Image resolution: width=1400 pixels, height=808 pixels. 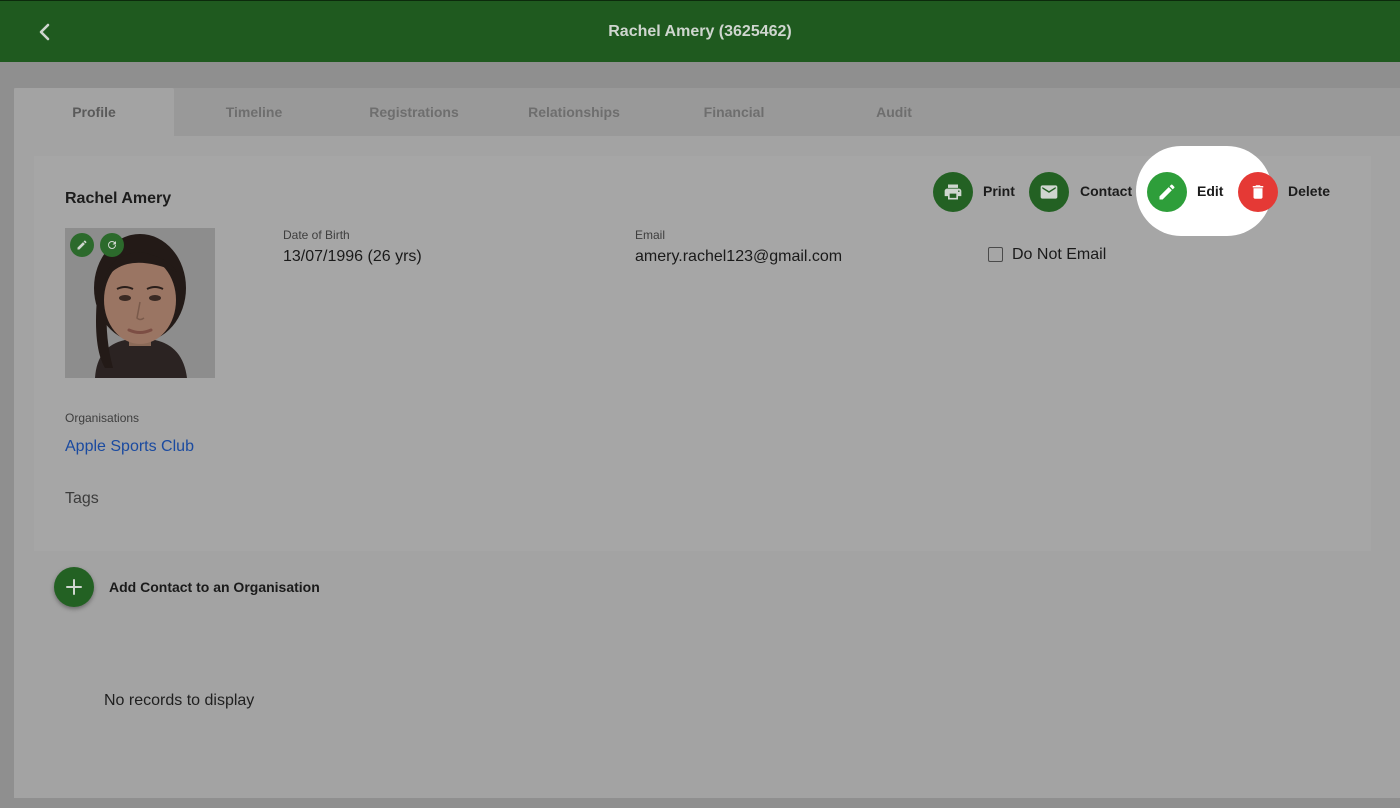 I want to click on contact-label: Contact, so click(x=1106, y=191).